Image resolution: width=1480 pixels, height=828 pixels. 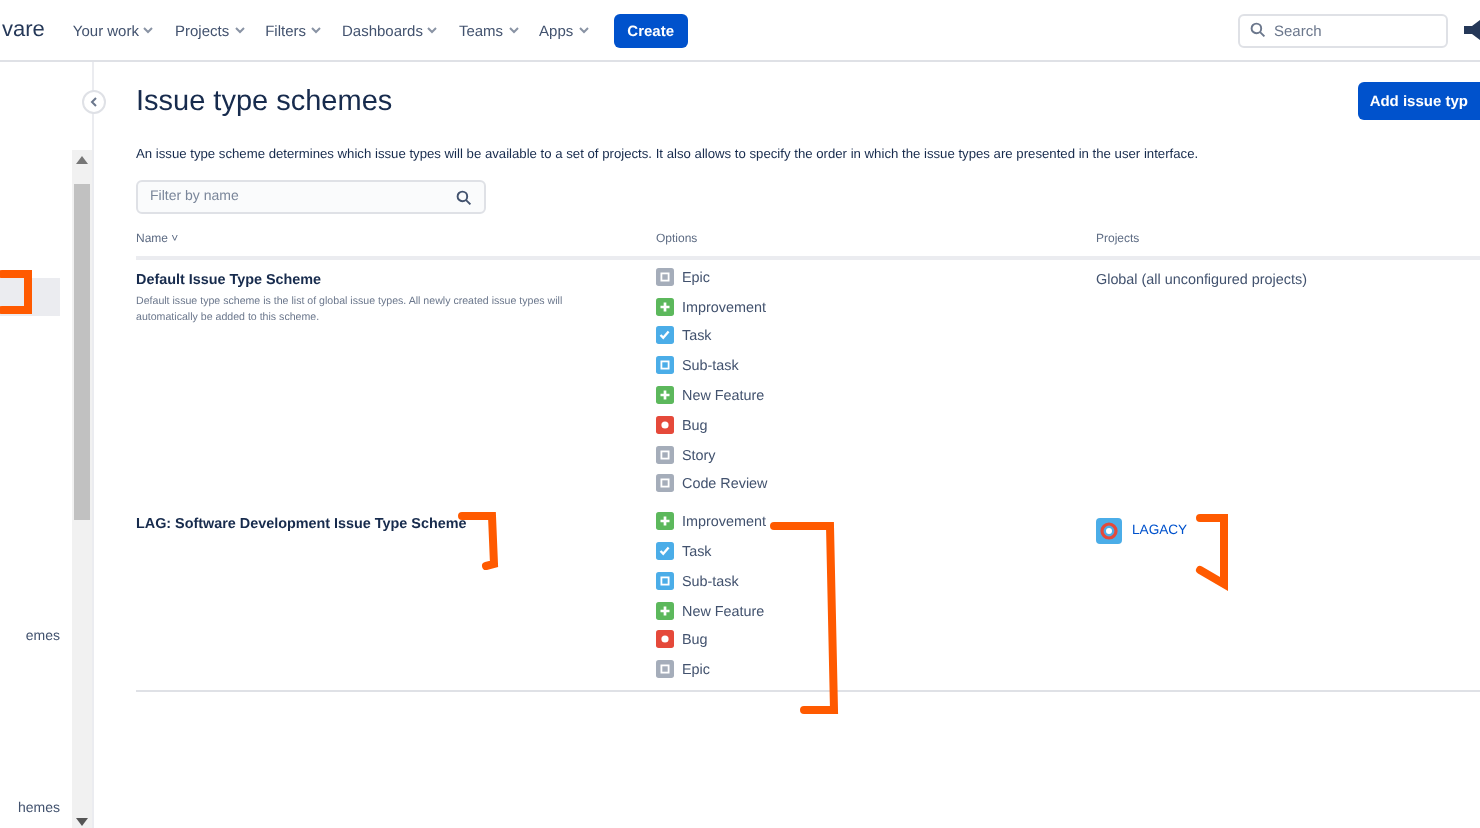 I want to click on scroll-up-icon, so click(x=82, y=160).